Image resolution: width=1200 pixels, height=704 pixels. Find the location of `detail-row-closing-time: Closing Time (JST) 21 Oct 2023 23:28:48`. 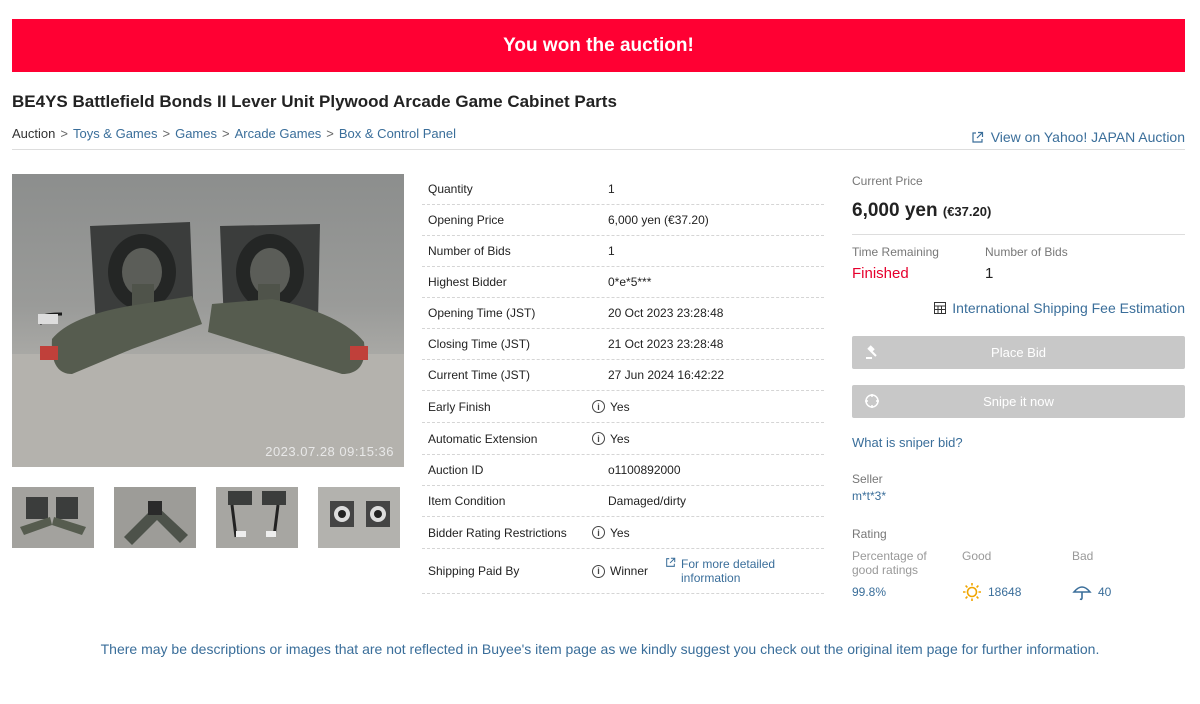

detail-row-closing-time: Closing Time (JST) 21 Oct 2023 23:28:48 is located at coordinates (623, 344).